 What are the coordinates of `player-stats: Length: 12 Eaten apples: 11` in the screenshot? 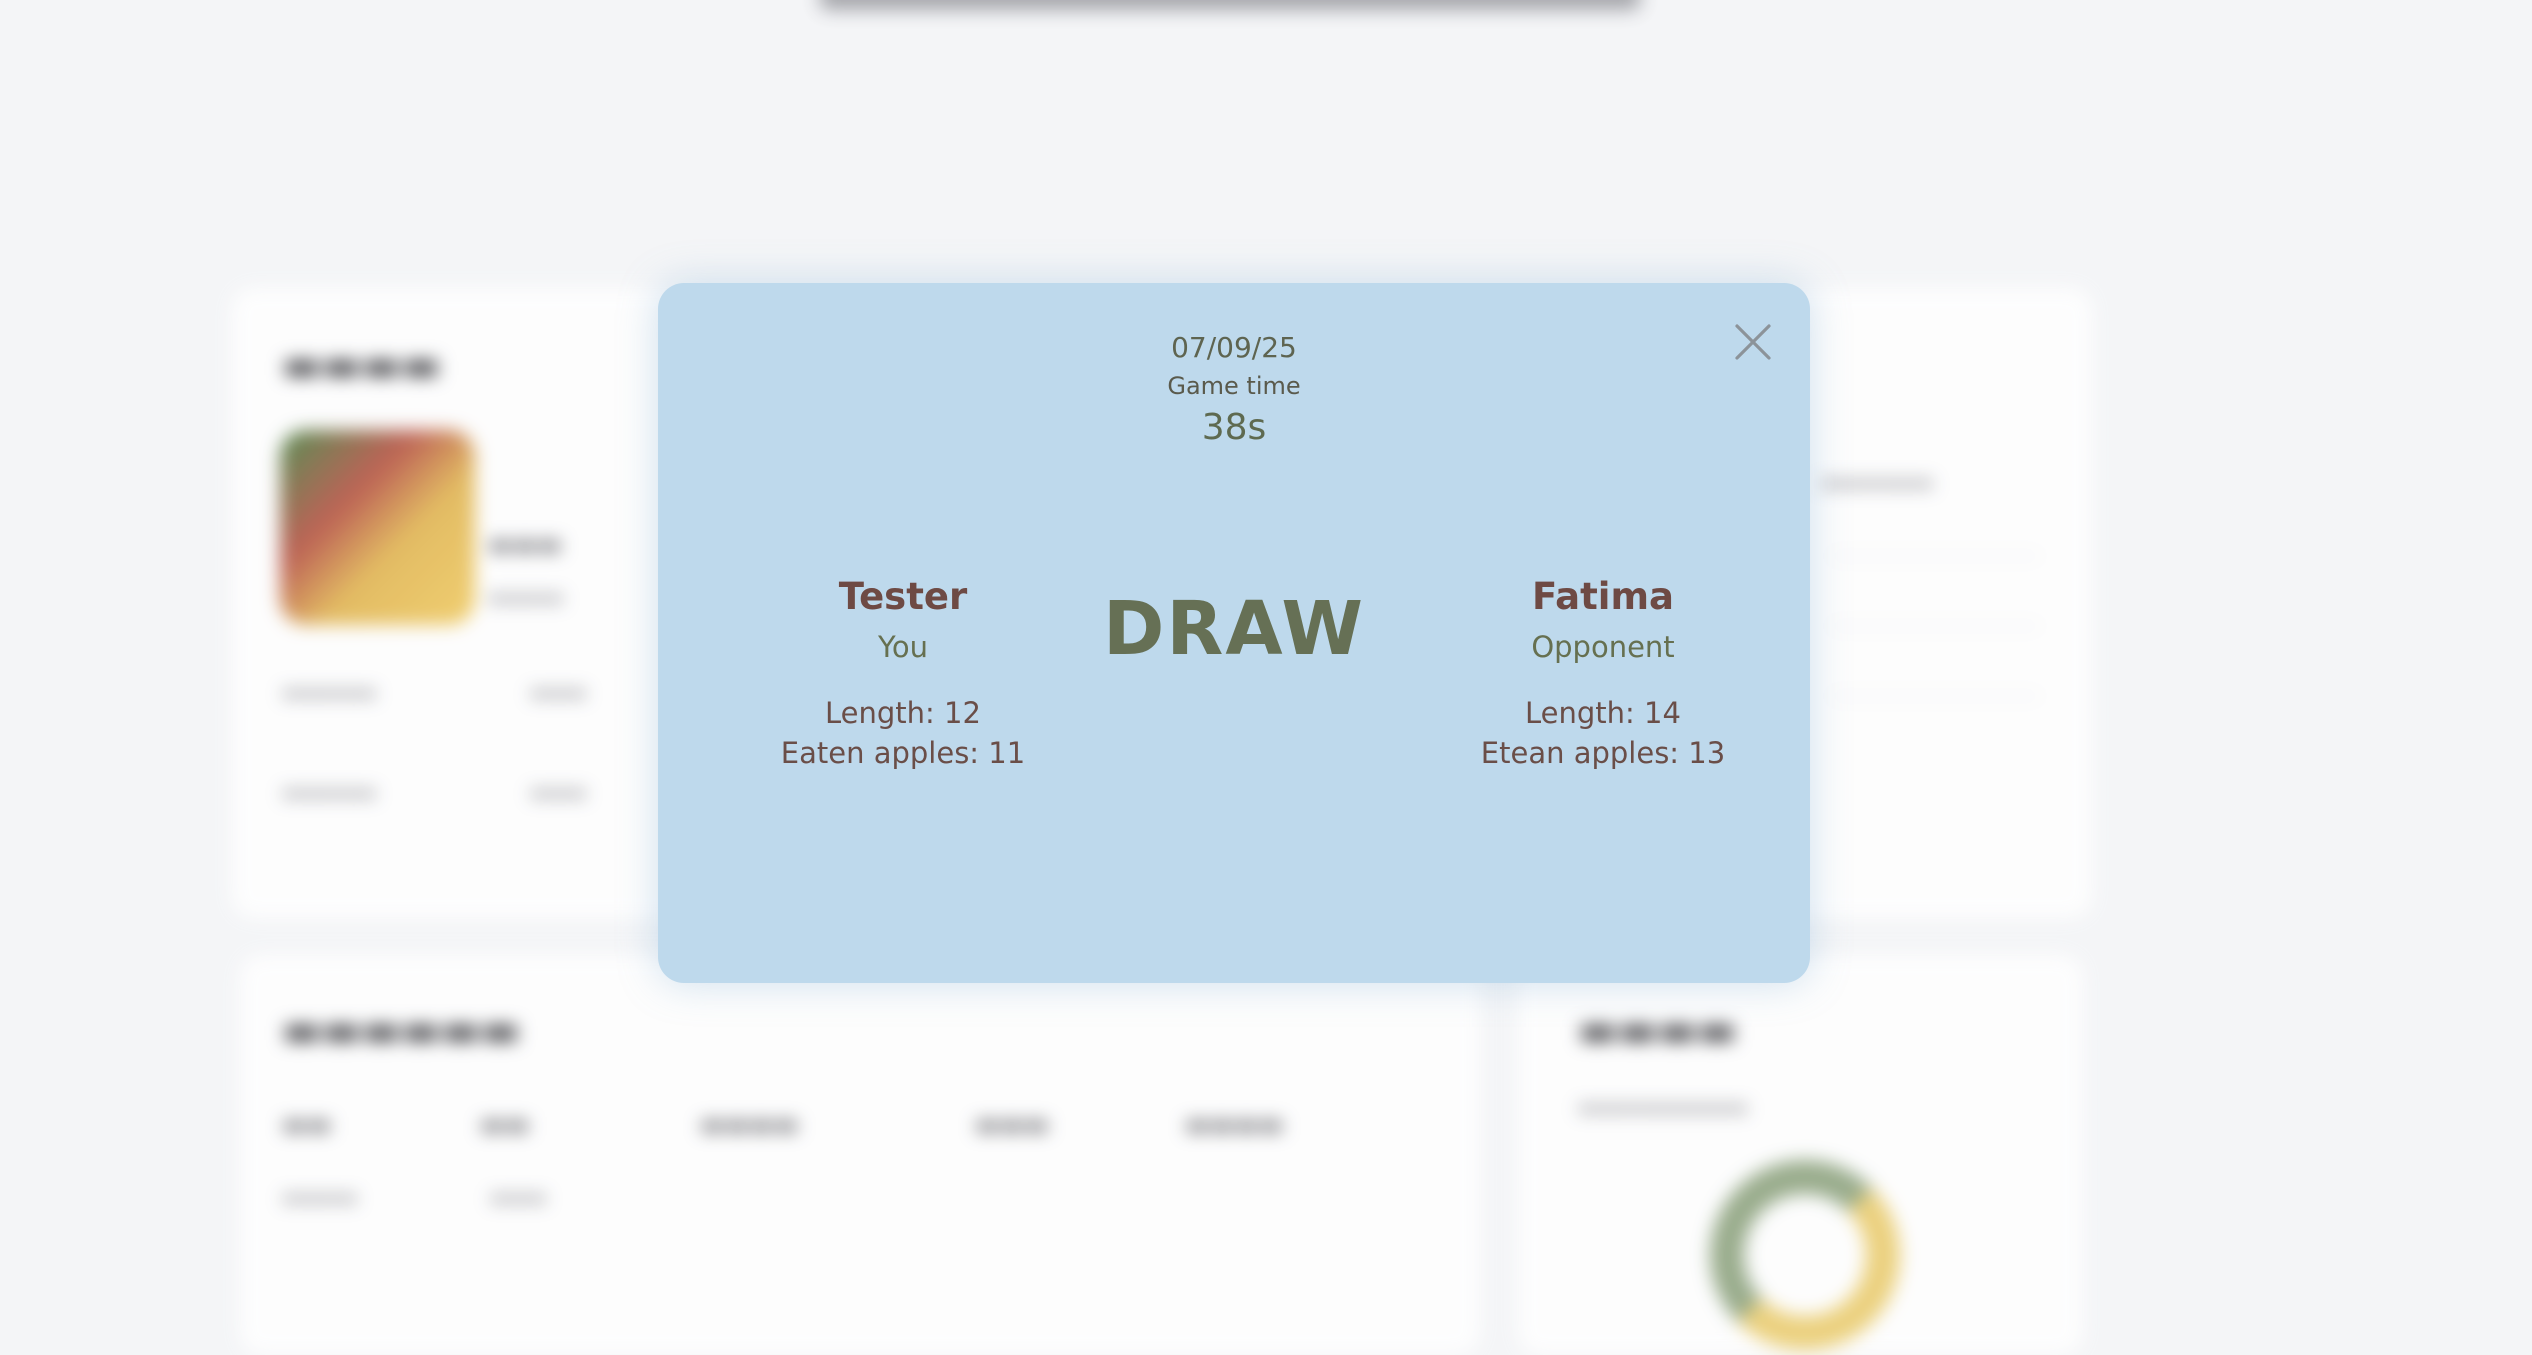 It's located at (903, 733).